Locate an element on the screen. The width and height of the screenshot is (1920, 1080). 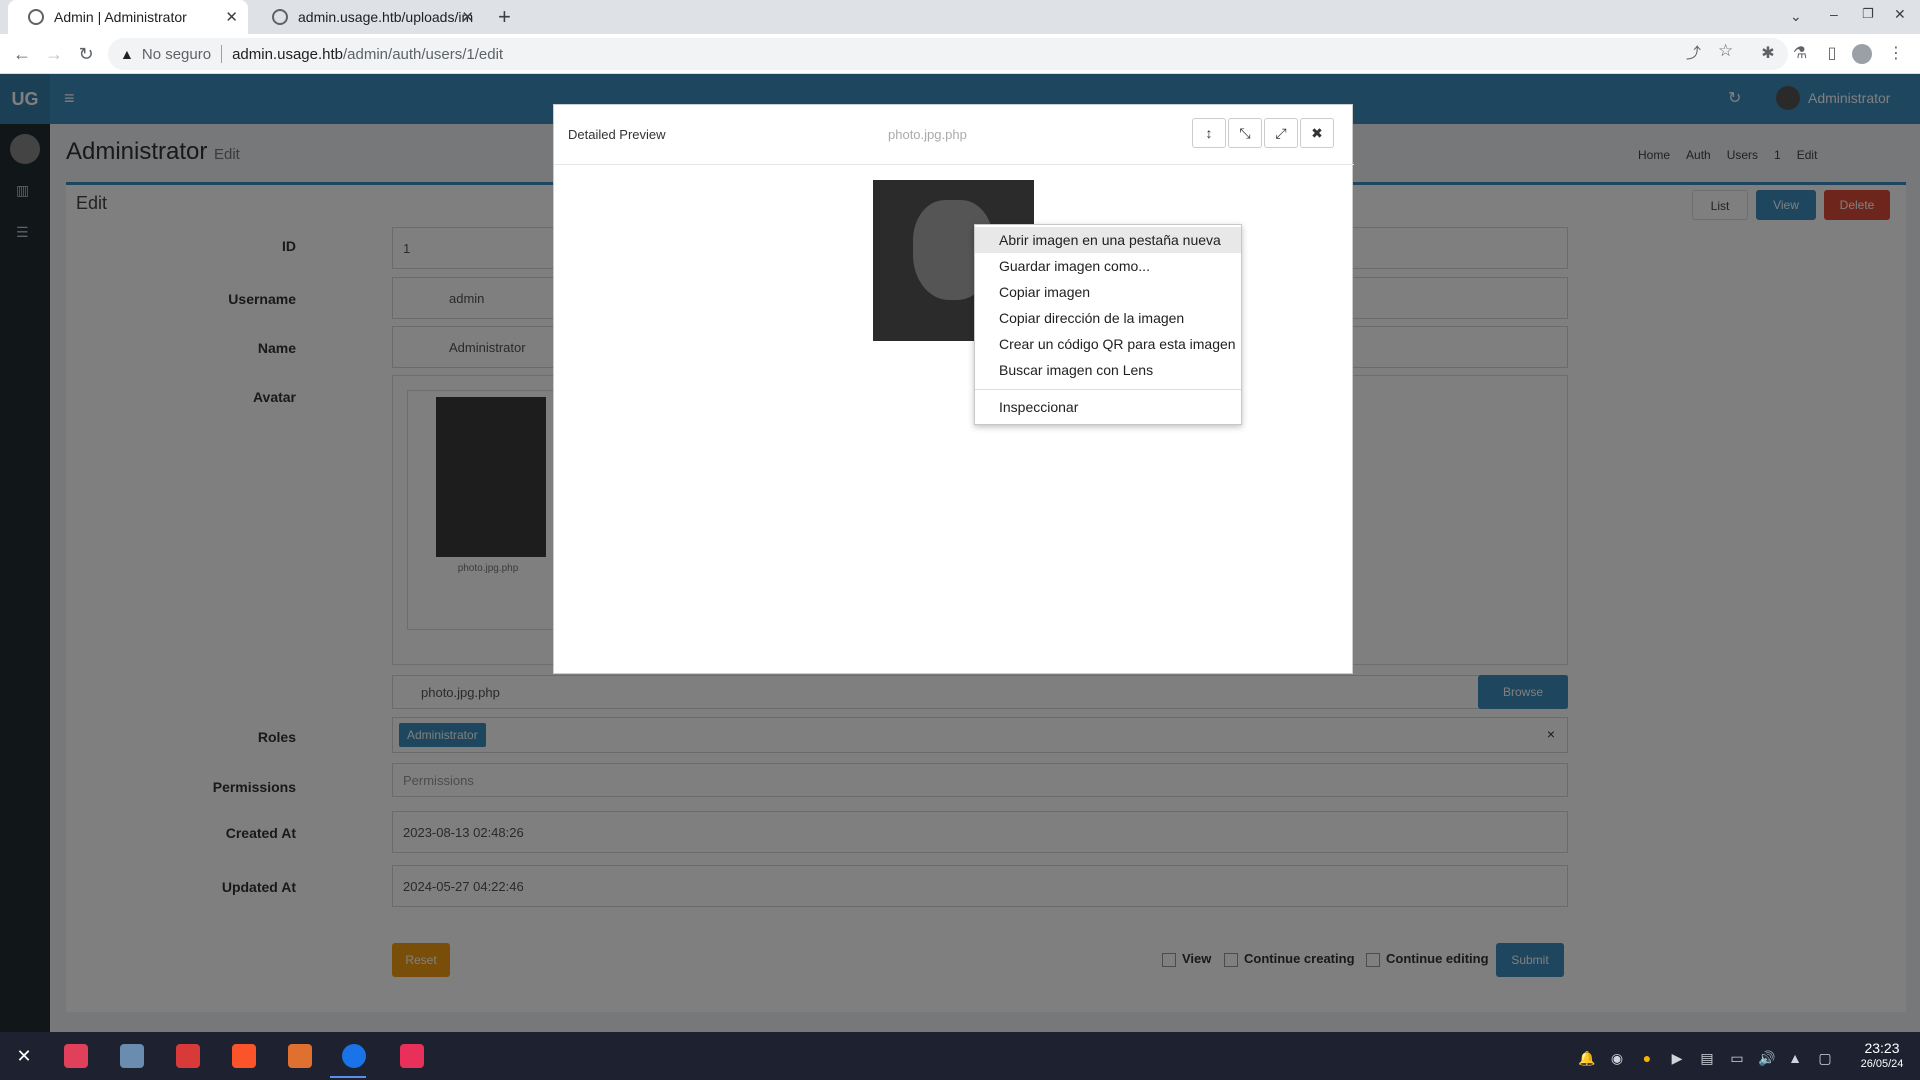
security-label: No seguro is located at coordinates (176, 54).